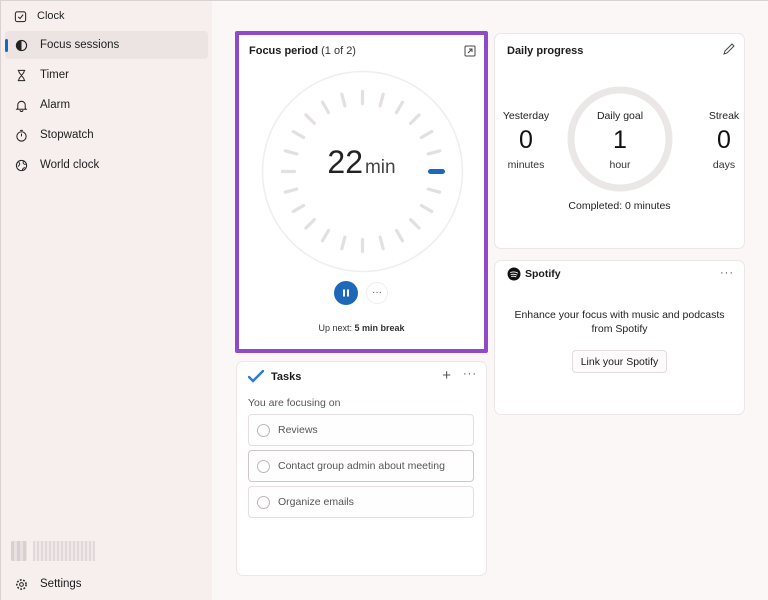 This screenshot has width=768, height=600. Describe the element at coordinates (316, 502) in the screenshot. I see `task-label: Organize emails` at that location.